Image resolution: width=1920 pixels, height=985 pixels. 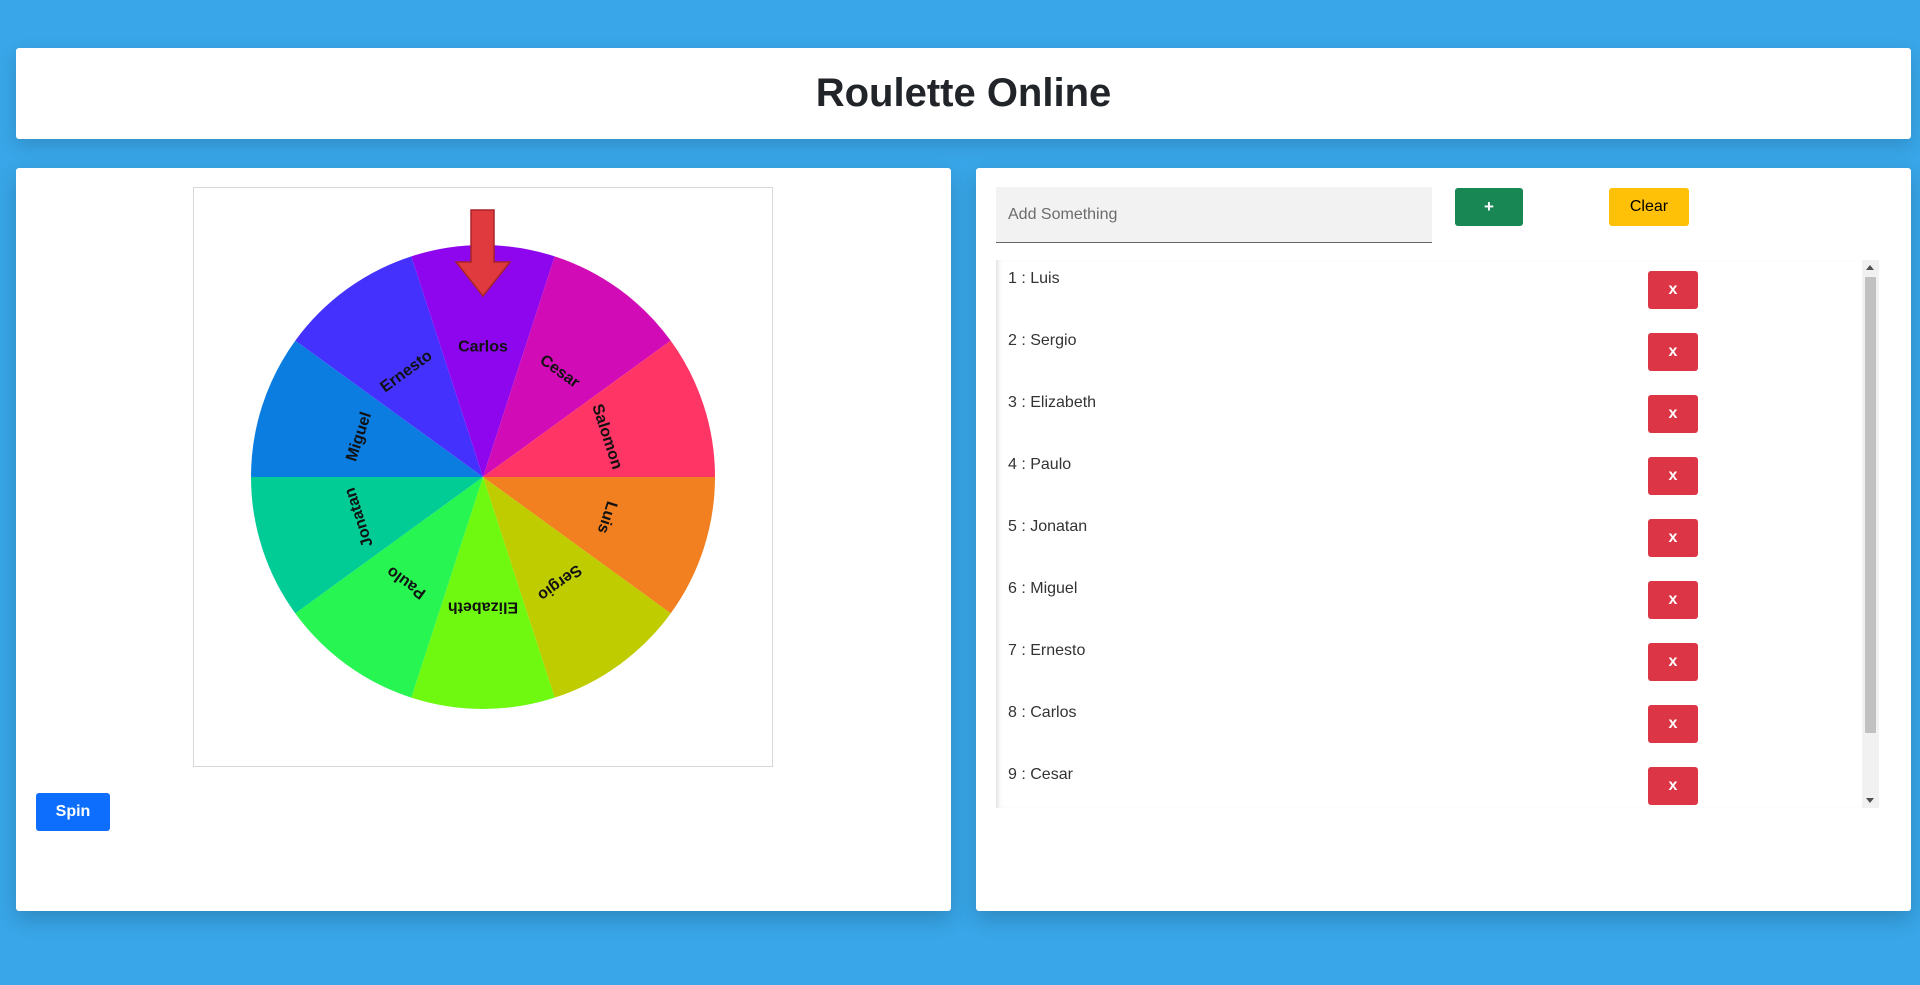 I want to click on entry-label: 7 : Ernesto, so click(x=1047, y=650).